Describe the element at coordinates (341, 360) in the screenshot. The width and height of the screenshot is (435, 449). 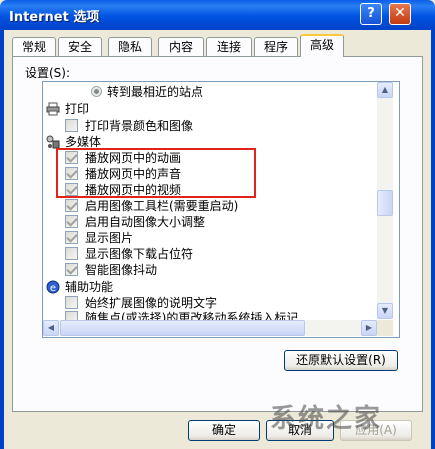
I see `restore-defaults-button: 还原默认设置(R)` at that location.